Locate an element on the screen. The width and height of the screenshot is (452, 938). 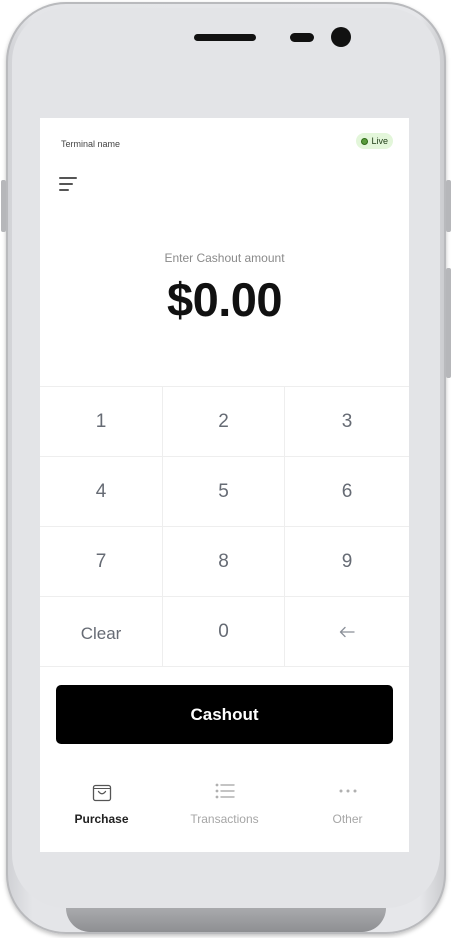
side-button-right-top is located at coordinates (448, 206).